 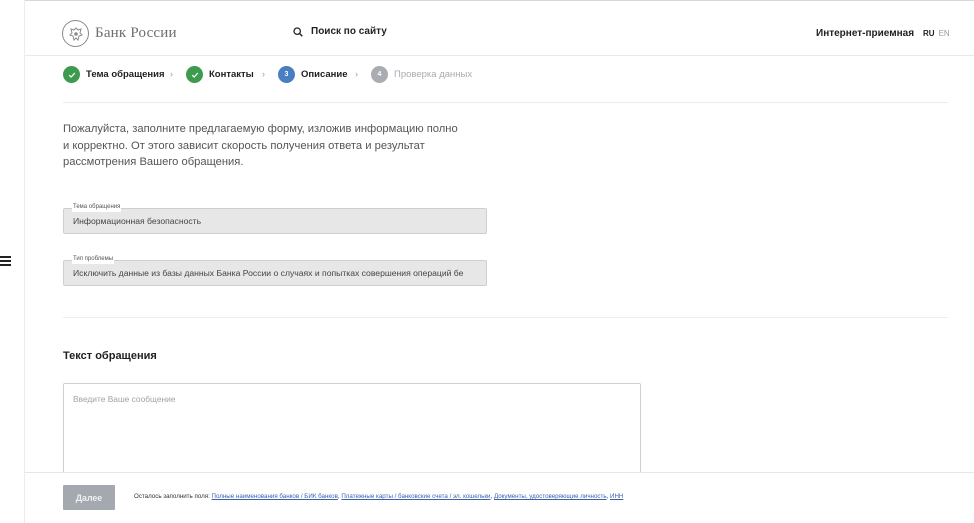 What do you see at coordinates (136, 33) in the screenshot?
I see `logo-text: Банк России` at bounding box center [136, 33].